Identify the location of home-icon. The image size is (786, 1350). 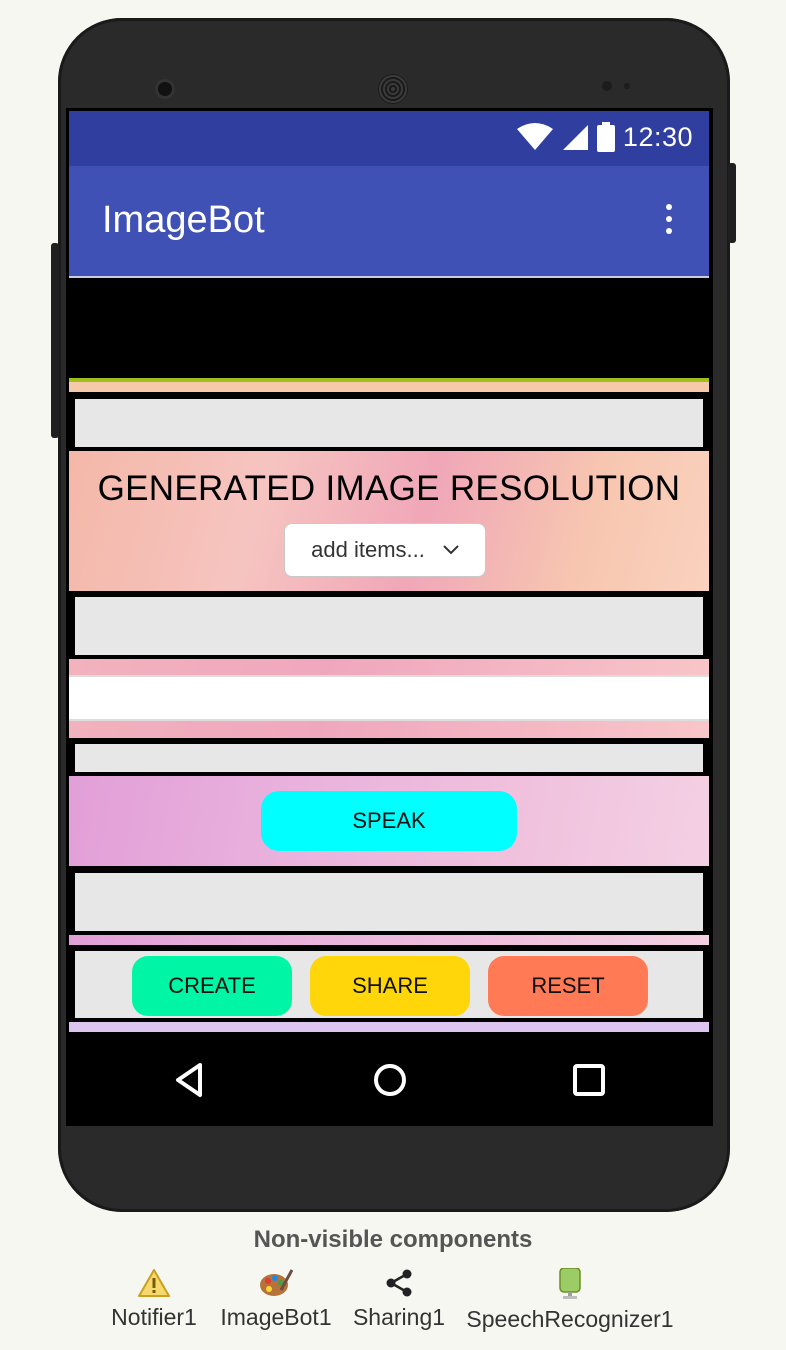
(390, 1080).